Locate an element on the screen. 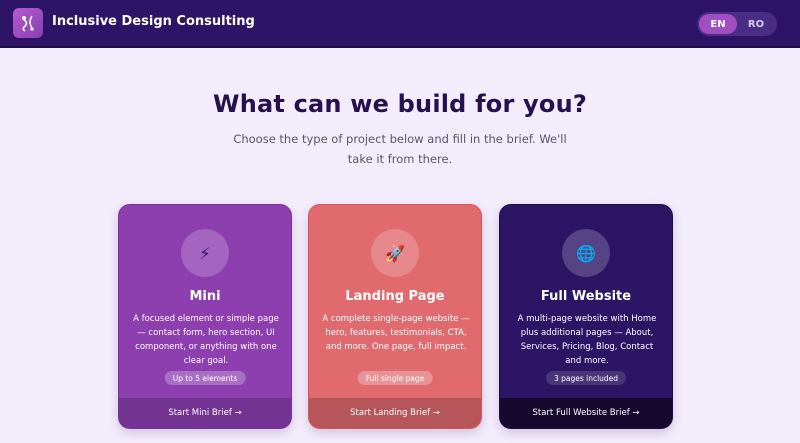 This screenshot has width=800, height=443. page-title: What can we build for you? is located at coordinates (400, 104).